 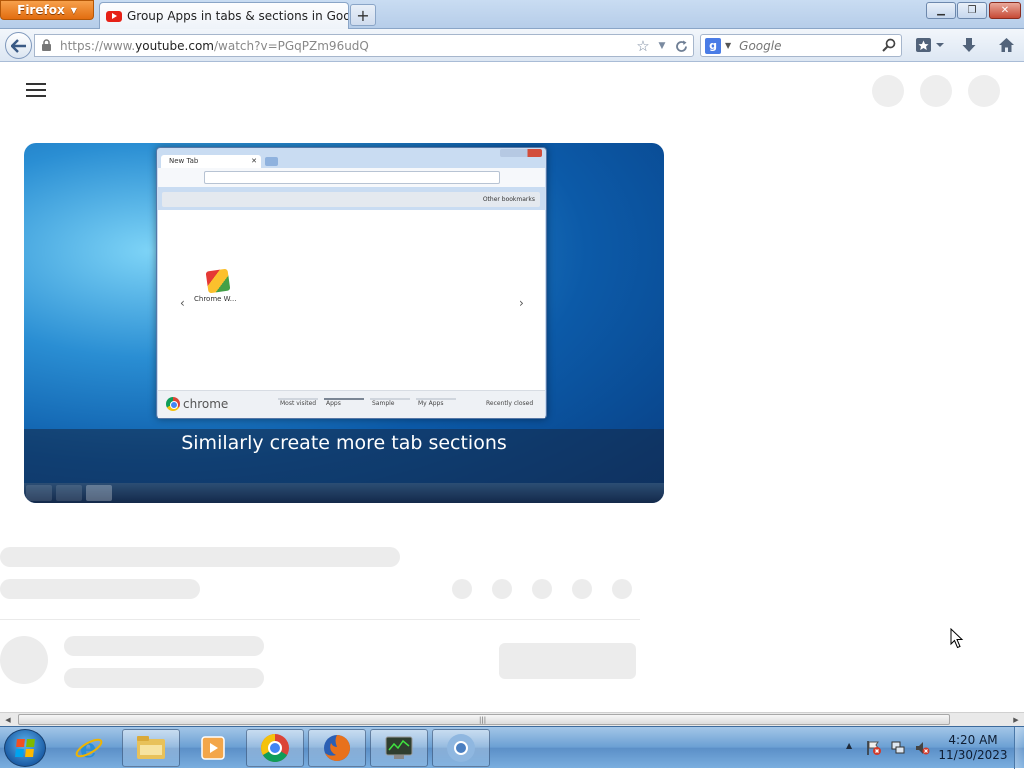 I want to click on search-bar: g ▼, so click(x=801, y=45).